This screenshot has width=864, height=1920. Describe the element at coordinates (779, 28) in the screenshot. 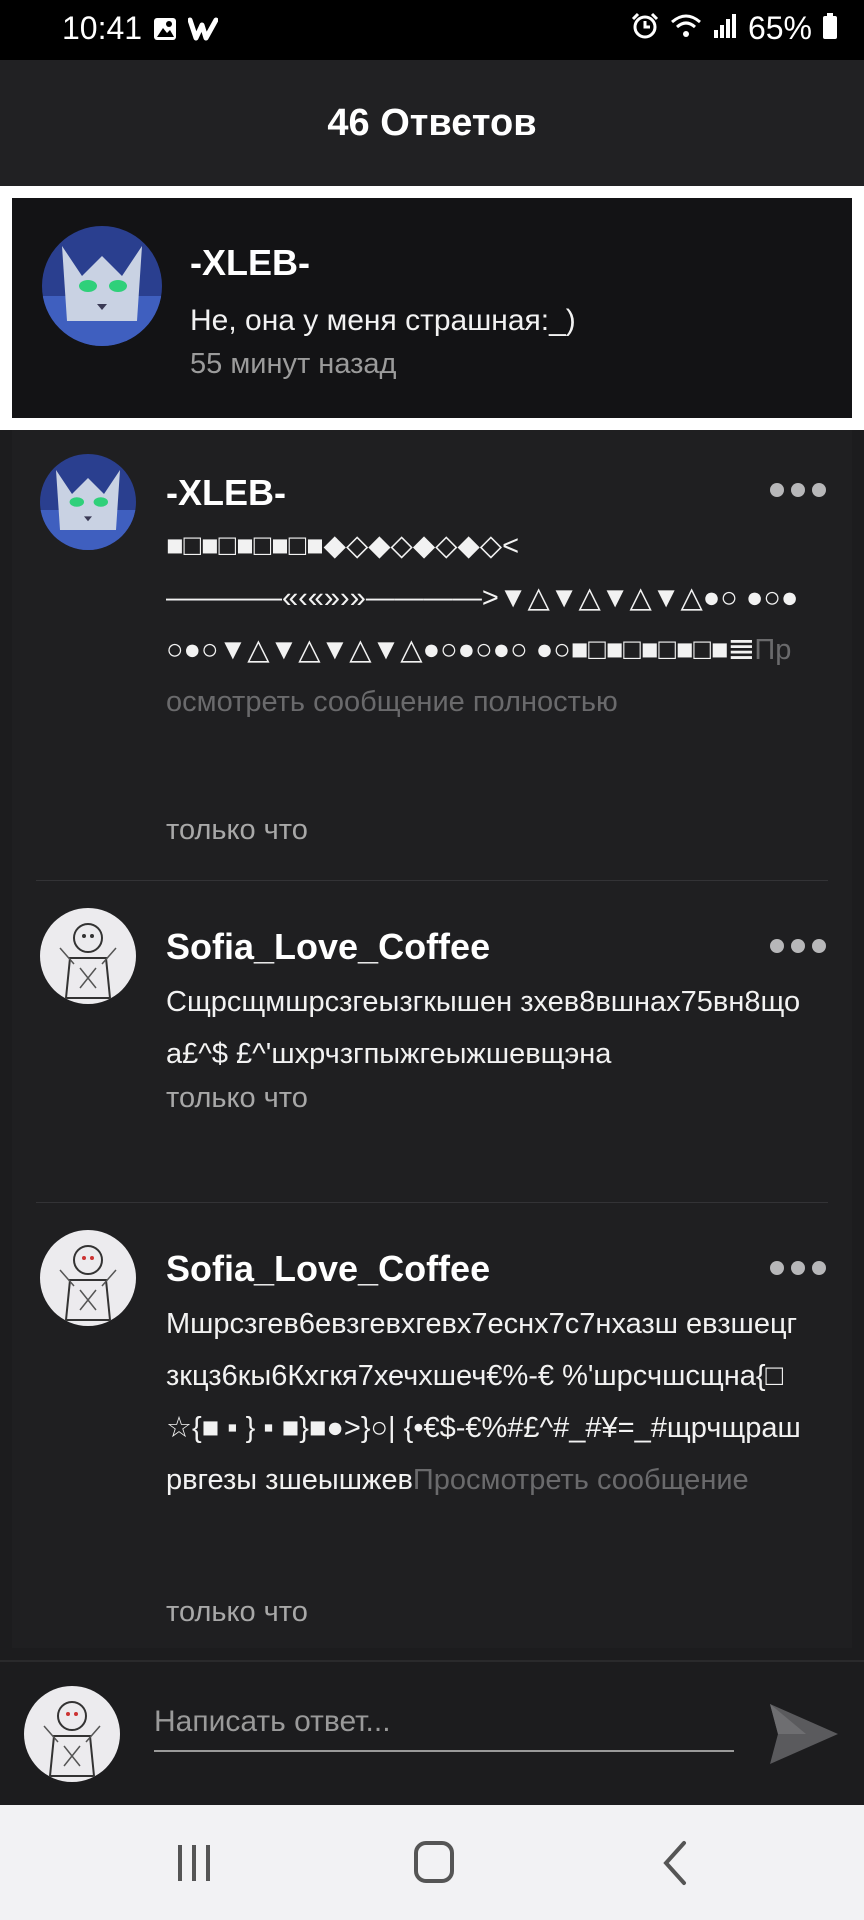

I see `battery-percent: 65%` at that location.